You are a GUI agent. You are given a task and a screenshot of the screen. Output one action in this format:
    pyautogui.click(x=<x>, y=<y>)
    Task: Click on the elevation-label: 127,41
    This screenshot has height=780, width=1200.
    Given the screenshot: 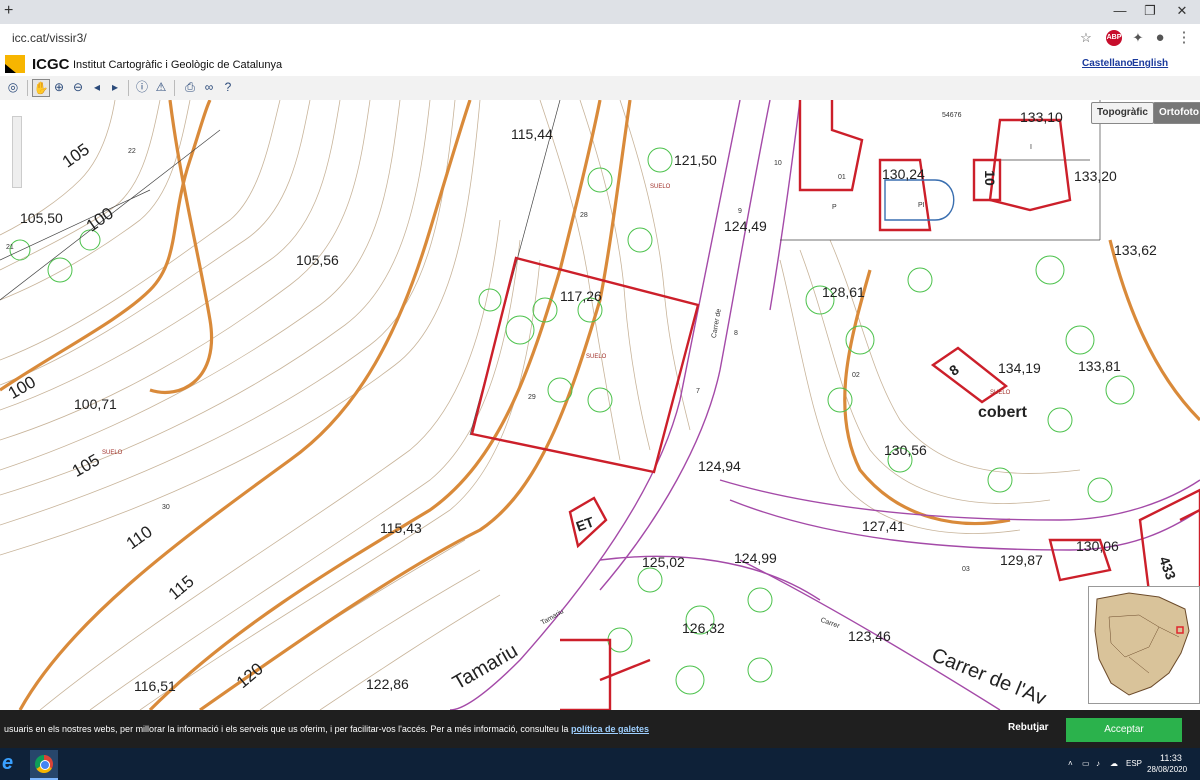 What is the action you would take?
    pyautogui.click(x=883, y=526)
    